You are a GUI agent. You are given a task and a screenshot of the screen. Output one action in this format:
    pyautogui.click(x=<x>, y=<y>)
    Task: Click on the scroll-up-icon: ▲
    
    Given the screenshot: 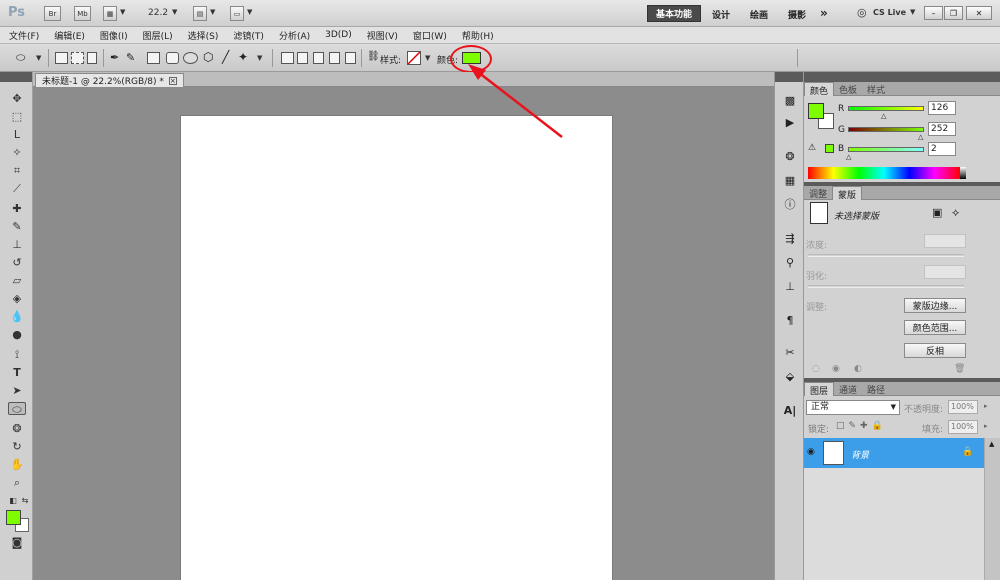 What is the action you would take?
    pyautogui.click(x=991, y=444)
    